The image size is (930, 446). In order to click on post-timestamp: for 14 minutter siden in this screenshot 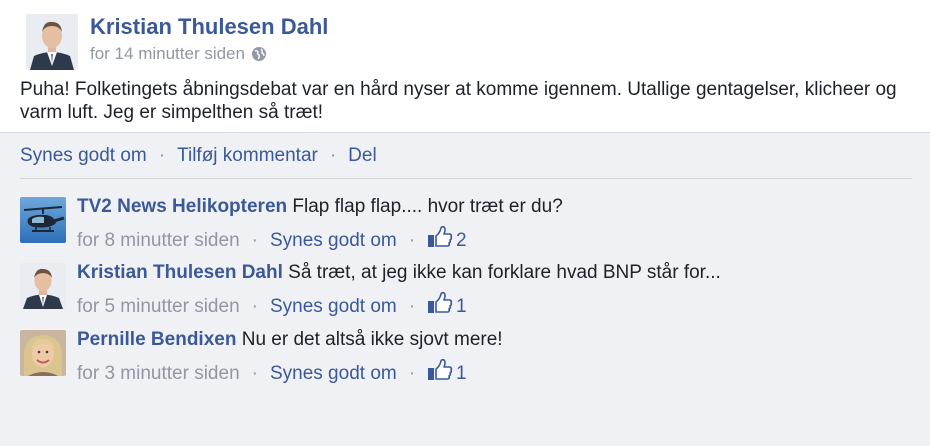, I will do `click(167, 53)`.